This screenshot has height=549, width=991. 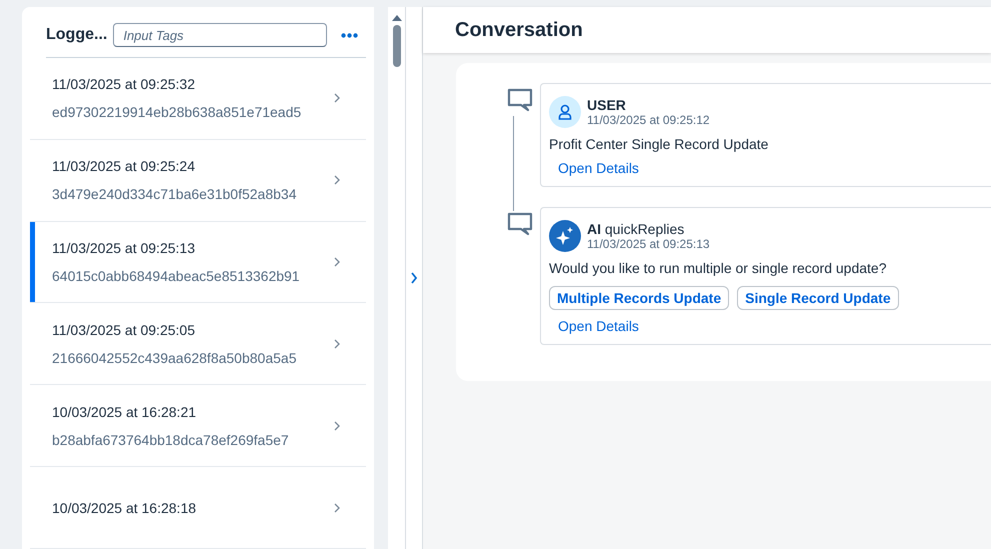 What do you see at coordinates (607, 105) in the screenshot?
I see `sender-name: USER` at bounding box center [607, 105].